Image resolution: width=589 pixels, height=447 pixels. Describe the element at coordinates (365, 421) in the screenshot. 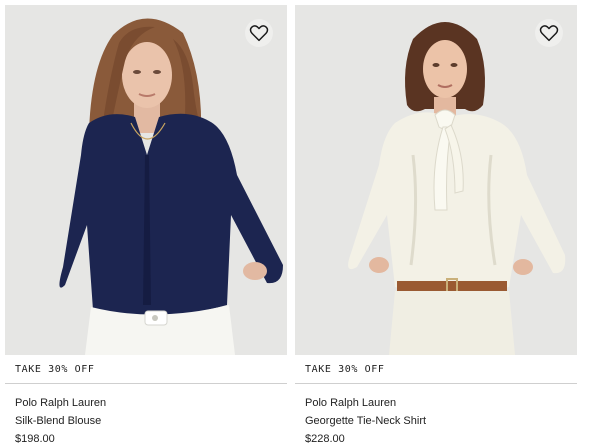

I see `product-name: Georgette Tie-Neck Shirt` at that location.